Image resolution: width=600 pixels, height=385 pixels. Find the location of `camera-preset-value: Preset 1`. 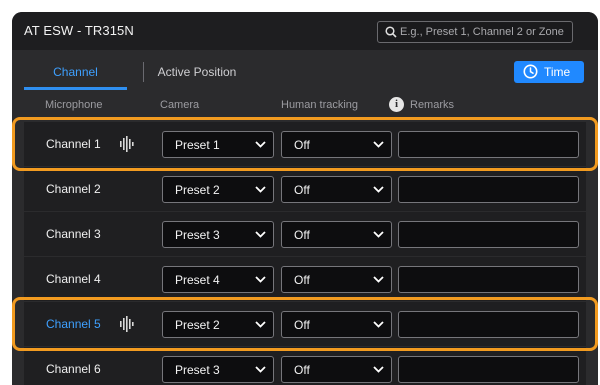

camera-preset-value: Preset 1 is located at coordinates (197, 145).